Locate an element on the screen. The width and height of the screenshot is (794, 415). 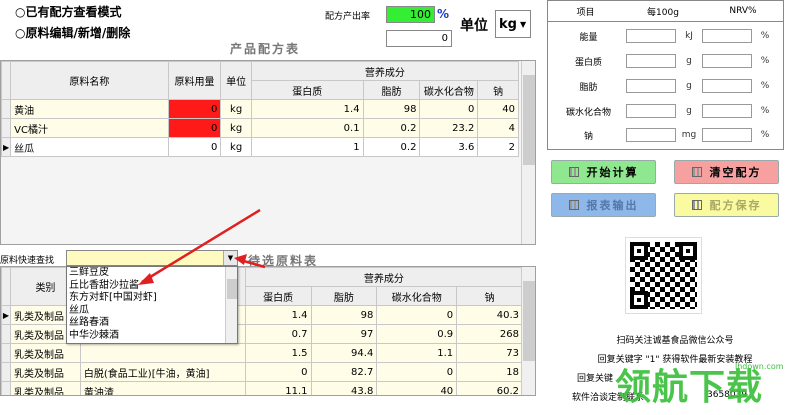
nutrition-header-per100g: 每100g is located at coordinates (663, 12).